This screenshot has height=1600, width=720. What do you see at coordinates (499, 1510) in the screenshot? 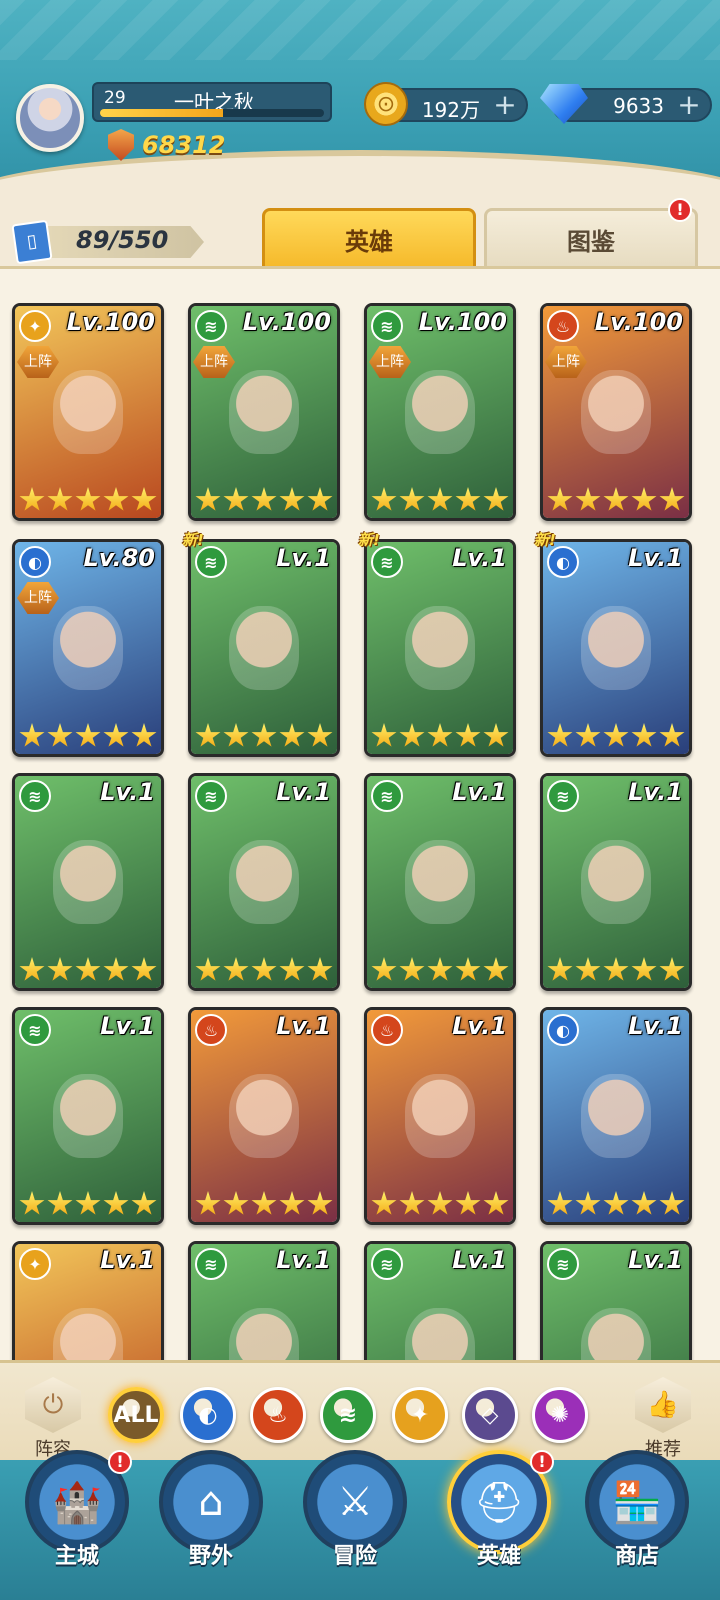
I see `nav-helmet-button: ⛑ 英雄!` at bounding box center [499, 1510].